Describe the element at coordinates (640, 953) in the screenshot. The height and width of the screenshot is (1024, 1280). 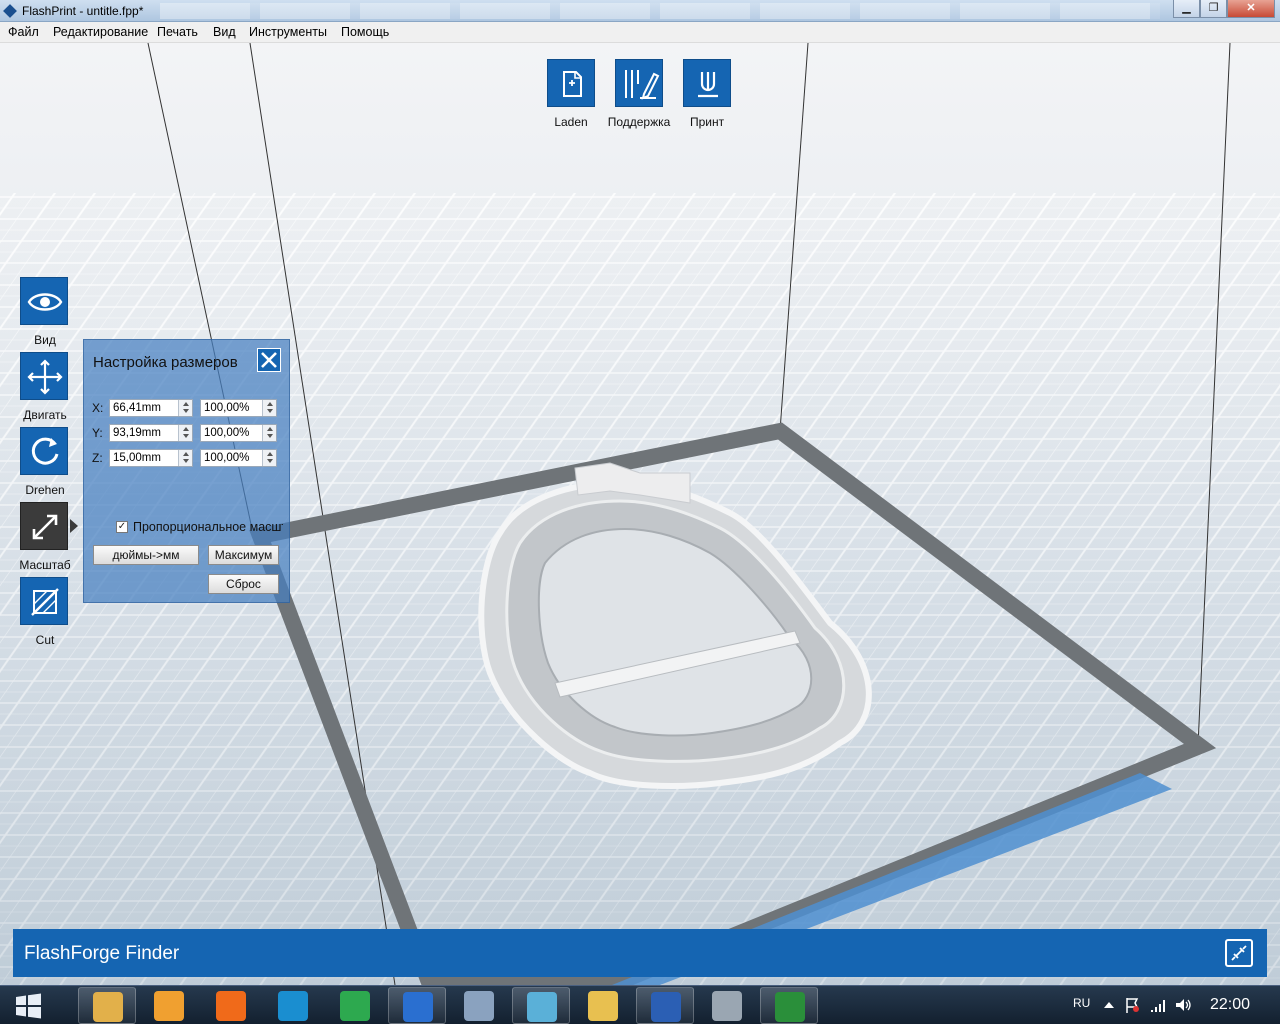
I see `flashforge-finder-bar: FlashForge Finder` at that location.